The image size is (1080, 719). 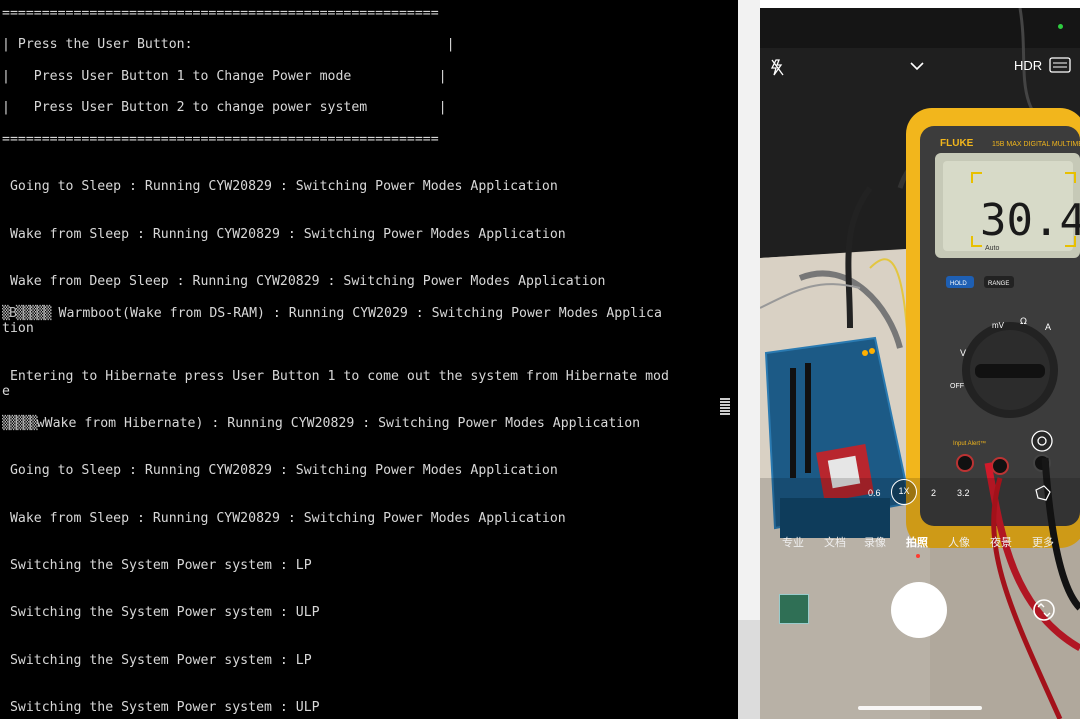 What do you see at coordinates (1030, 220) in the screenshot?
I see `meter-reading: 30.4` at bounding box center [1030, 220].